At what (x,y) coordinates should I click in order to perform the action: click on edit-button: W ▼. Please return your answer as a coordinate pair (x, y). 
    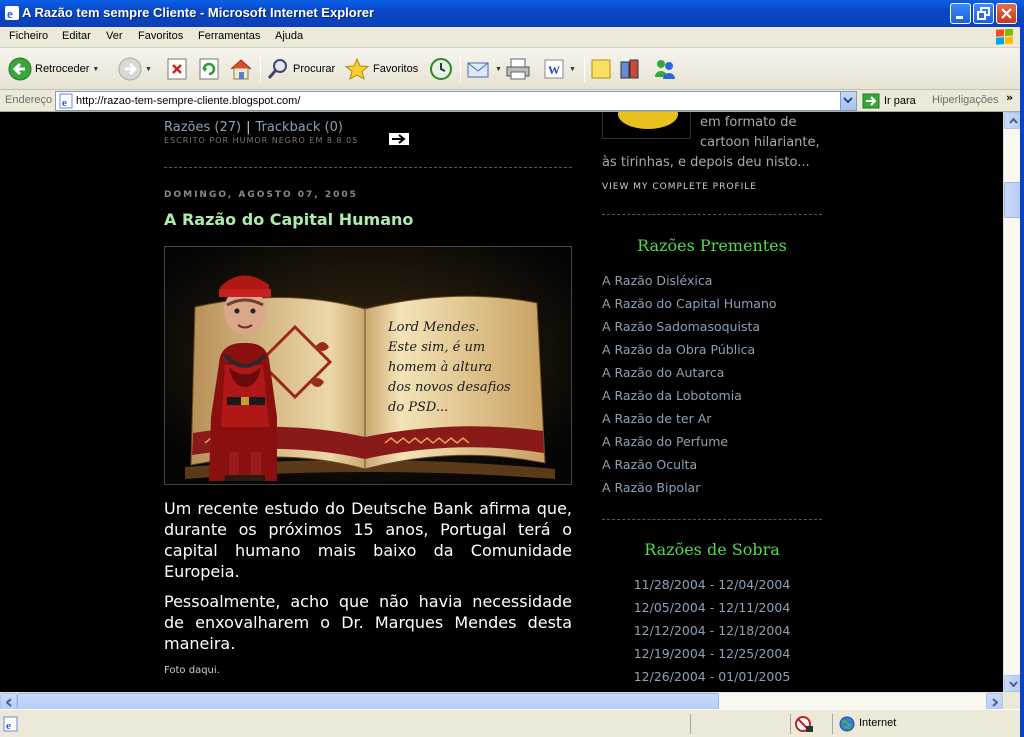
    Looking at the image, I should click on (559, 69).